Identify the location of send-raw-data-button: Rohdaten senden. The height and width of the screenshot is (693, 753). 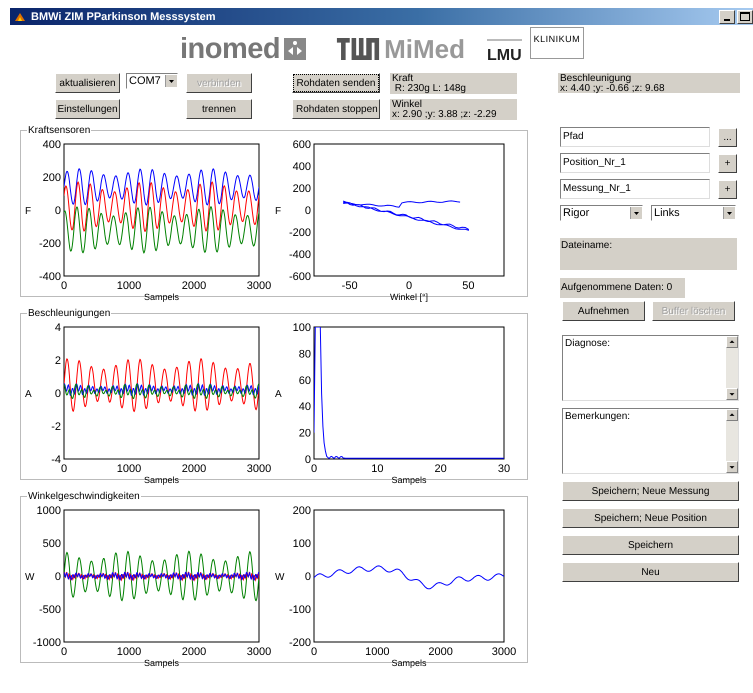
(336, 83).